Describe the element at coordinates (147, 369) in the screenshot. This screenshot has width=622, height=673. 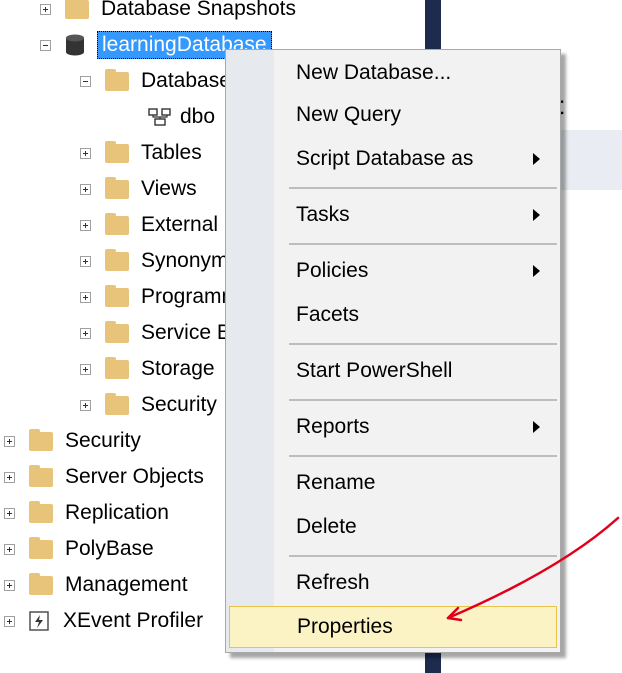
I see `tree-node-storage: Storage` at that location.